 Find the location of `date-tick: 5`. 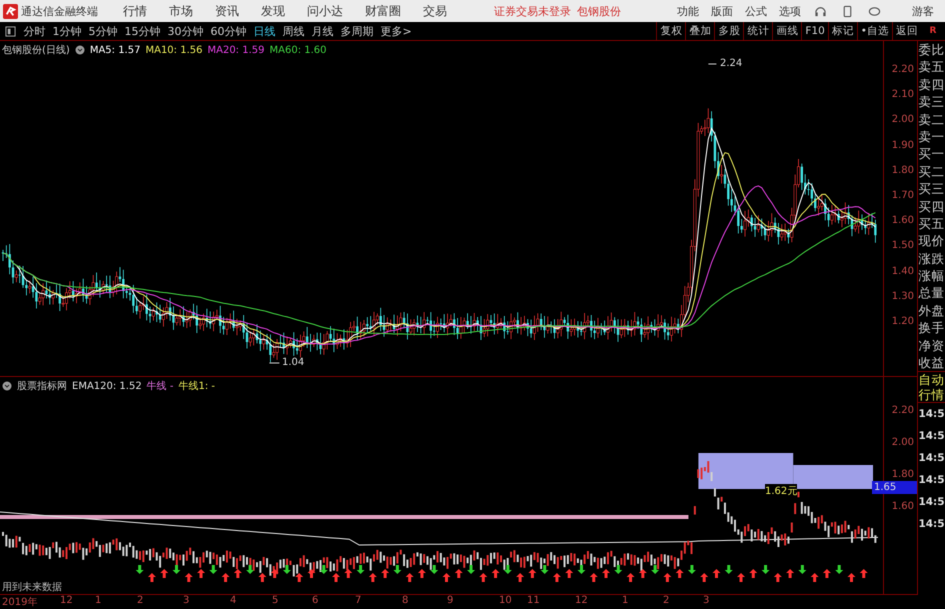

date-tick: 5 is located at coordinates (275, 600).